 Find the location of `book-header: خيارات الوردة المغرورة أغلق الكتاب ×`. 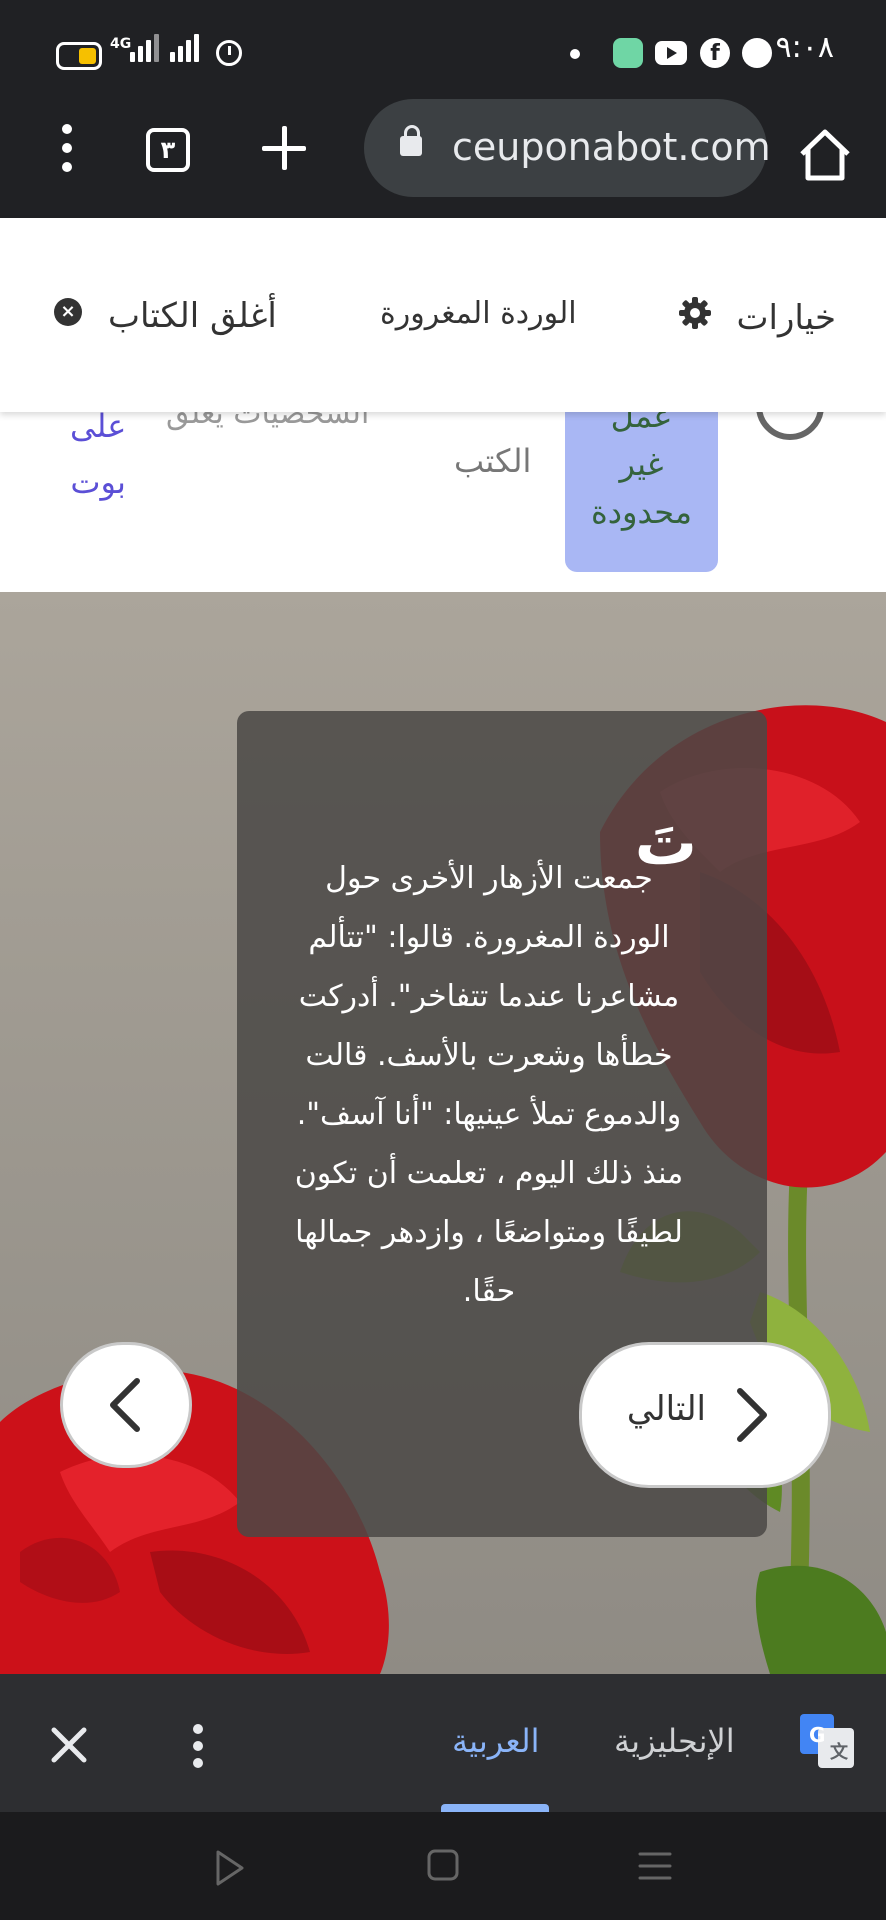

book-header: خيارات الوردة المغرورة أغلق الكتاب × is located at coordinates (443, 315).